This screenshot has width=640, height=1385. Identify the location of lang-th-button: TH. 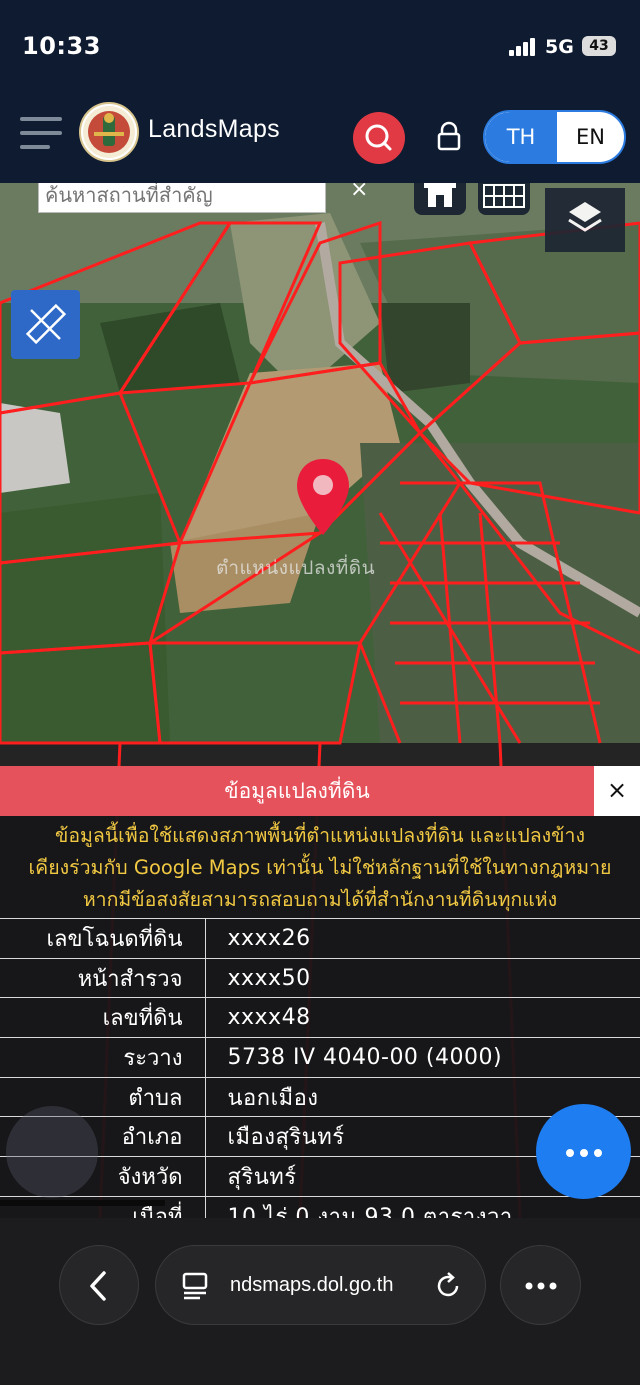
(521, 137).